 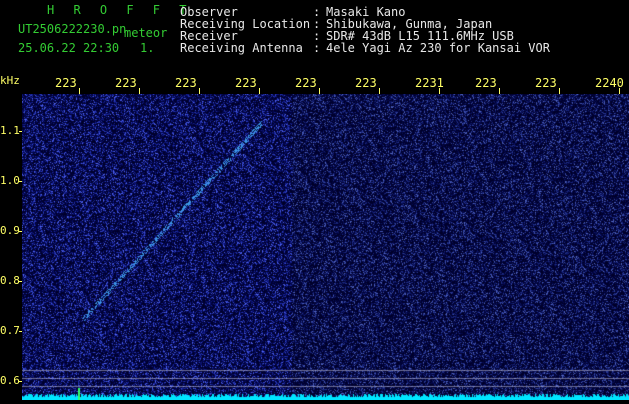 I want to click on time-axis: 223 223 223 223 223 223 2231 223 223 2240, so click(x=314, y=85).